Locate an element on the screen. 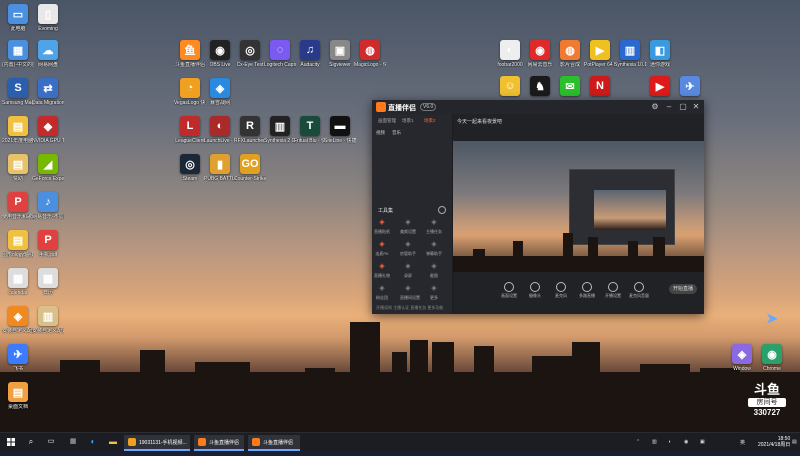 This screenshot has height=456, width=800. maximize-icon: ▢ is located at coordinates (683, 107).